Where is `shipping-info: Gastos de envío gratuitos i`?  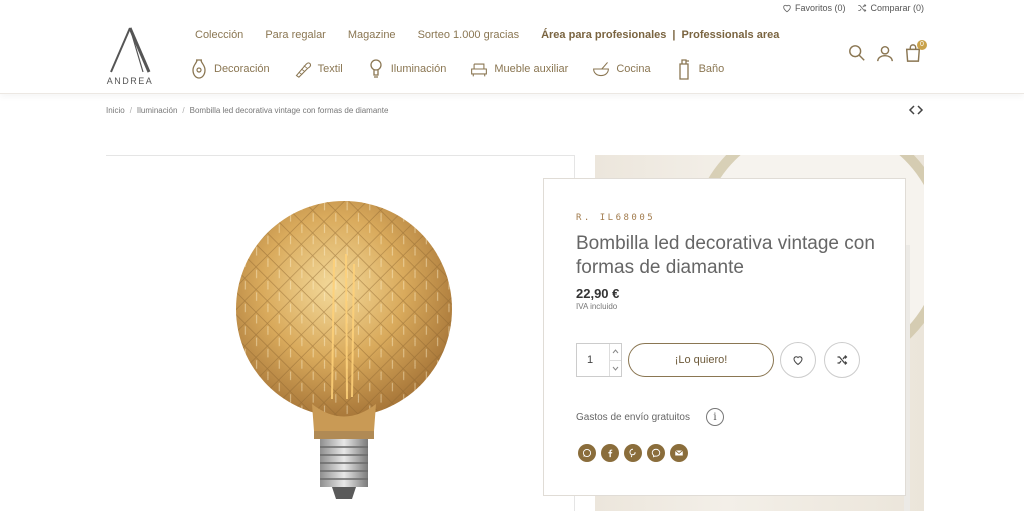
shipping-info: Gastos de envío gratuitos i is located at coordinates (650, 417).